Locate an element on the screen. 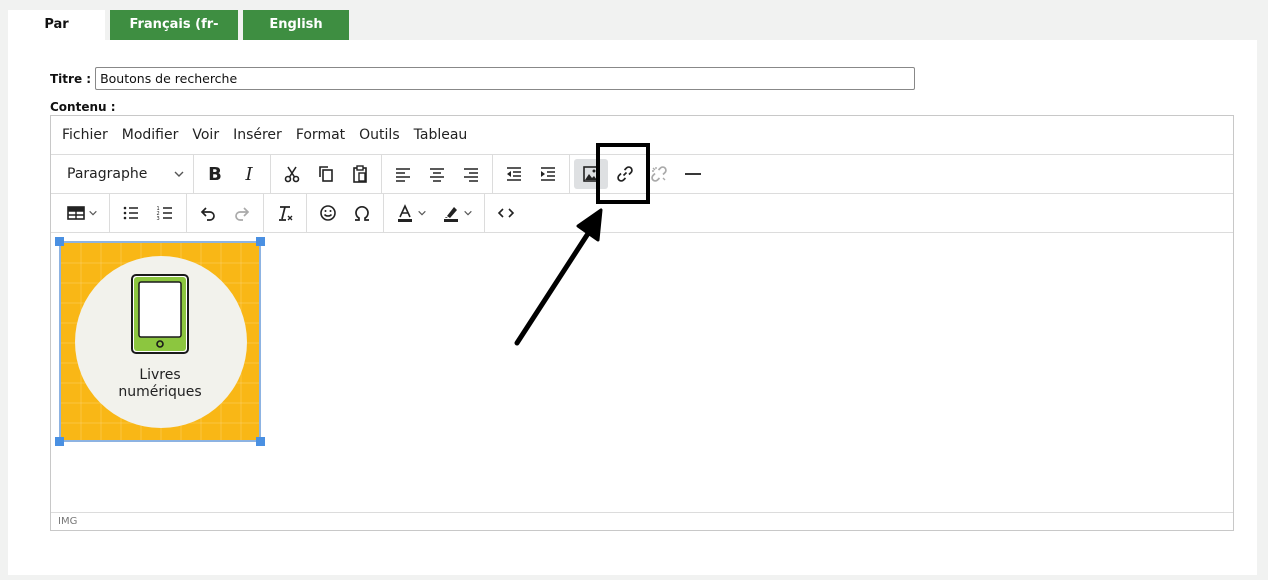 This screenshot has height=580, width=1268. tab-french: Français (fr-CA) is located at coordinates (174, 36).